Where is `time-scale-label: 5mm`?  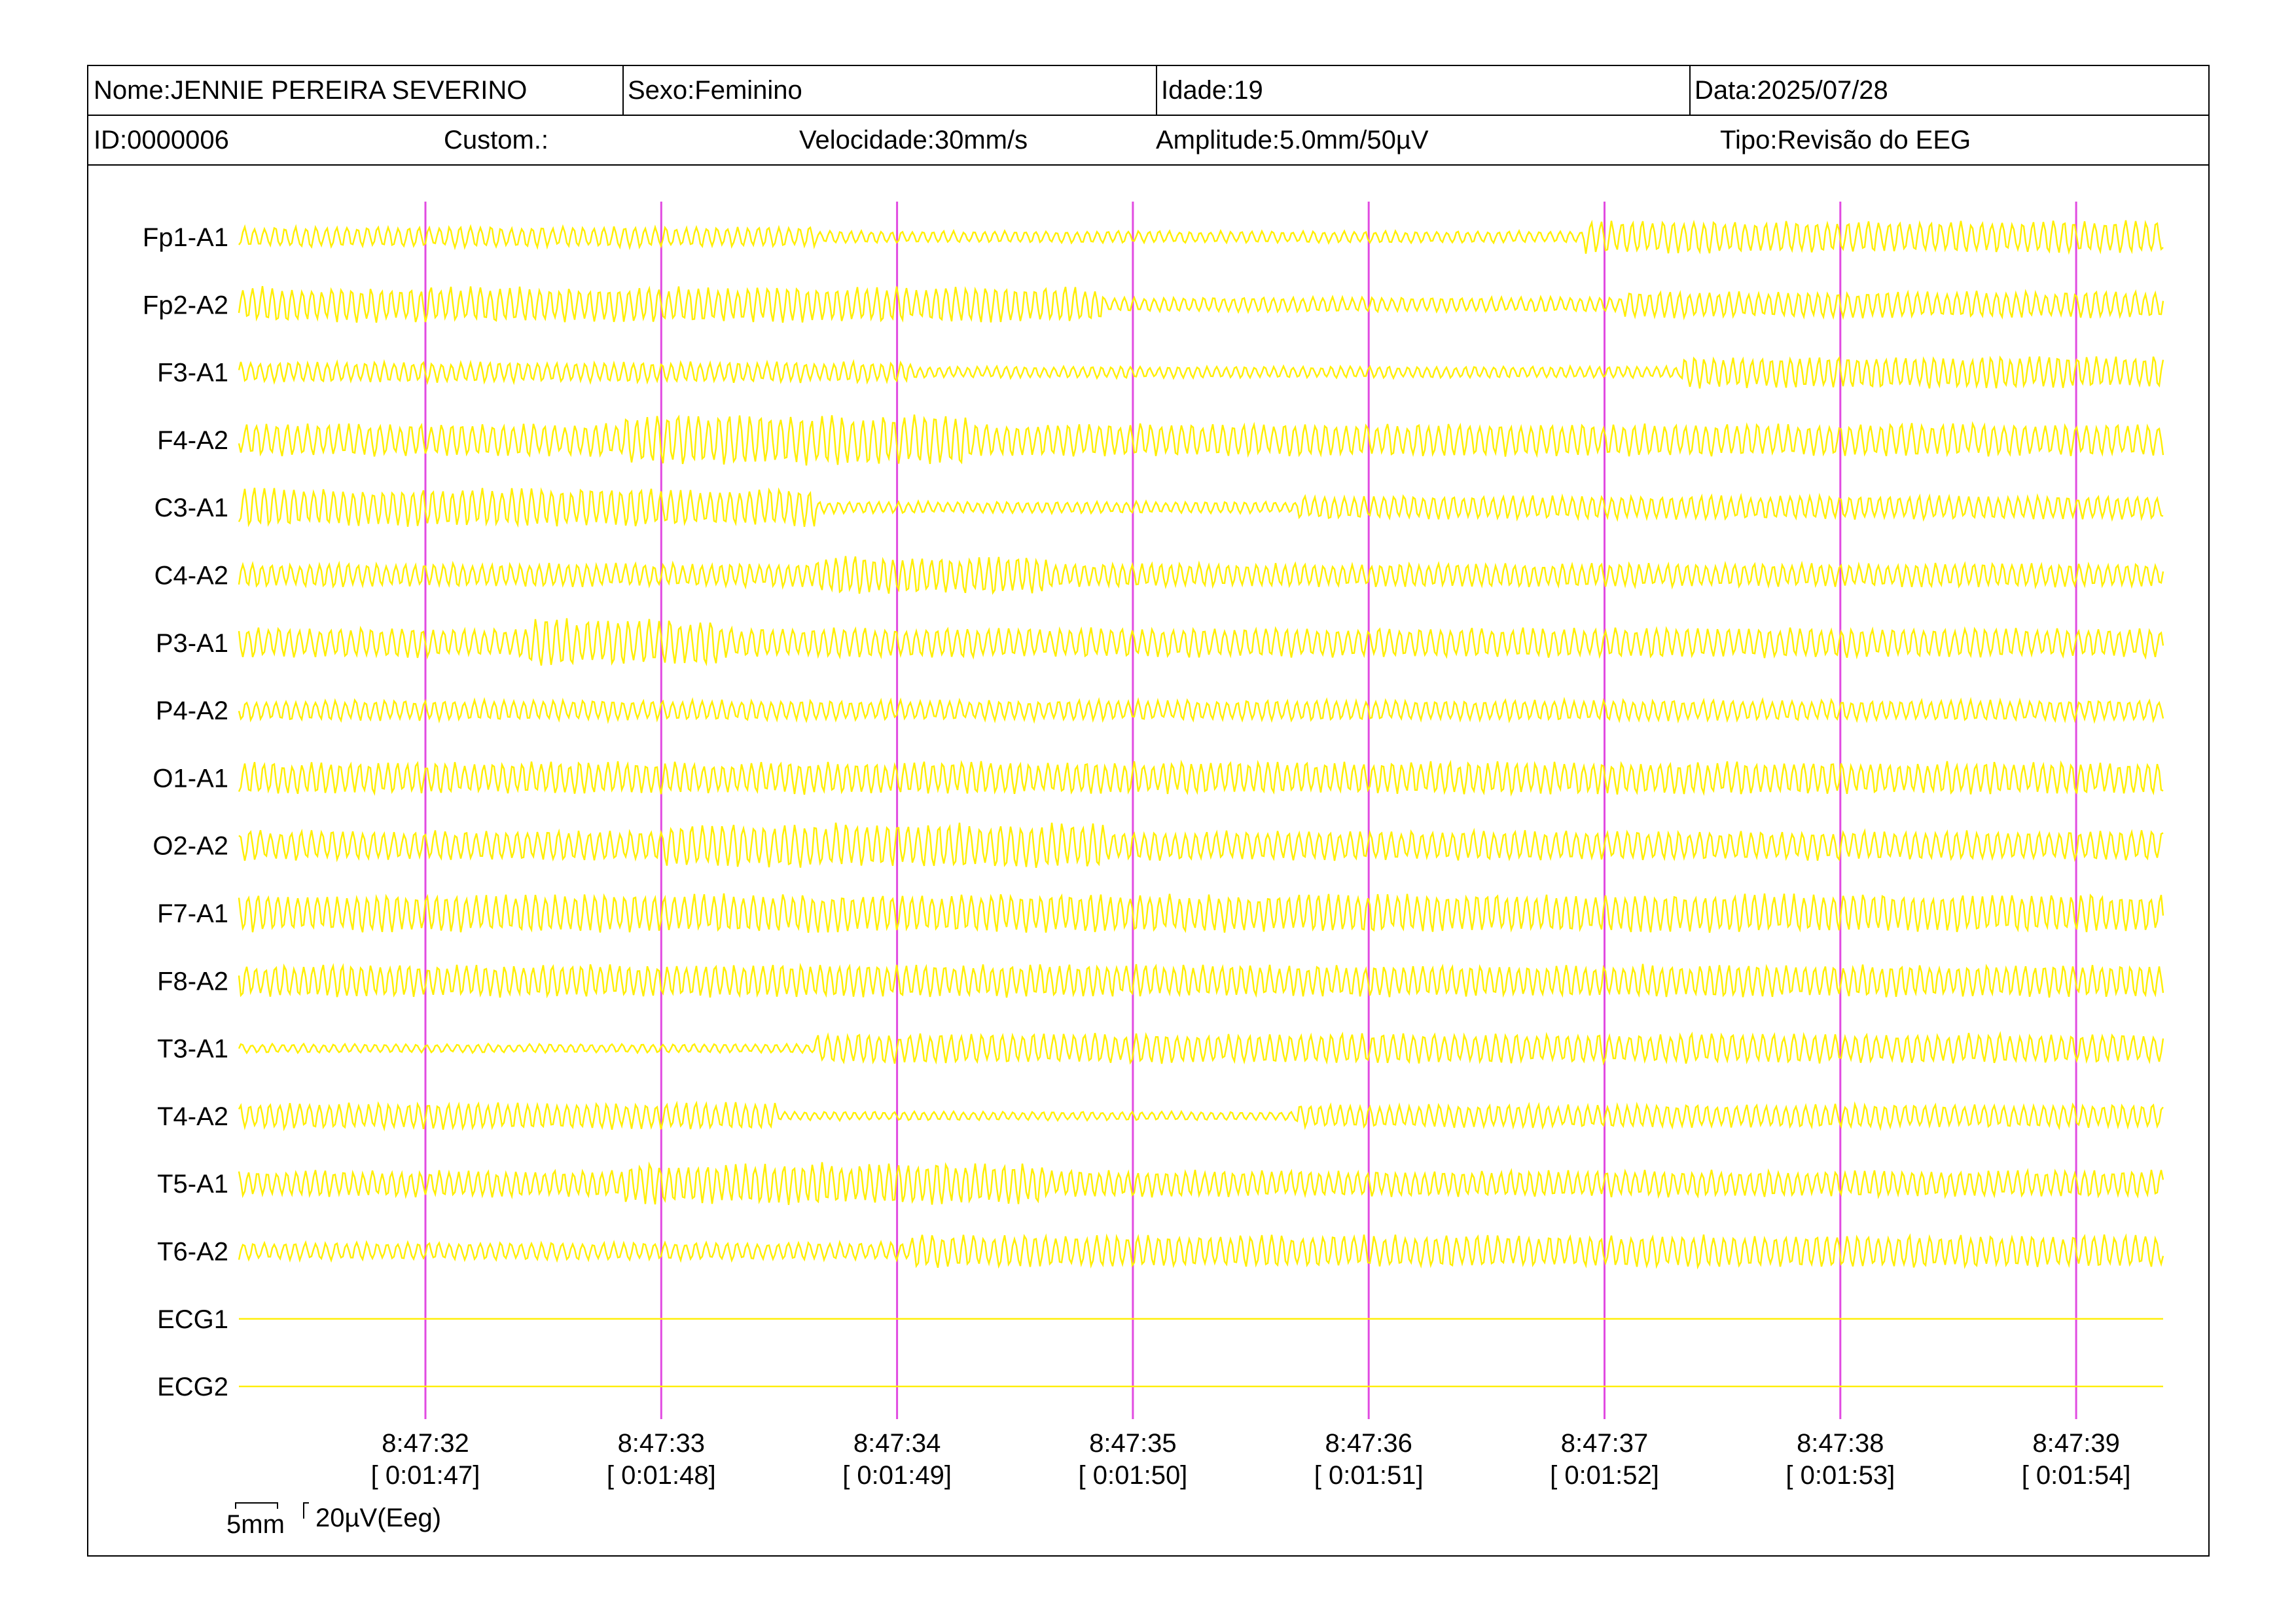
time-scale-label: 5mm is located at coordinates (255, 1524).